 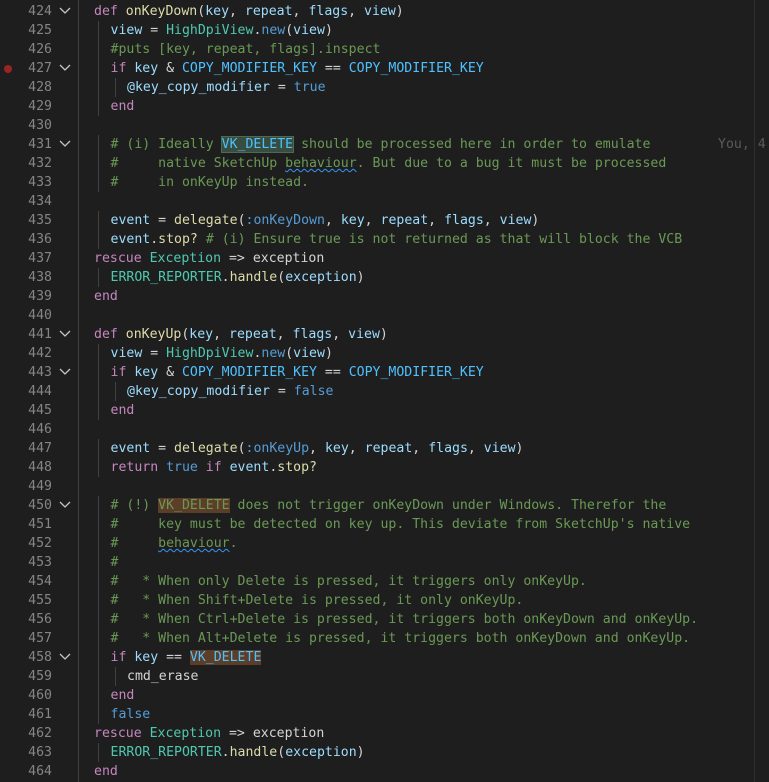 What do you see at coordinates (384, 49) in the screenshot?
I see `code-line: 426 #puts [key, repeat, flags].inspect` at bounding box center [384, 49].